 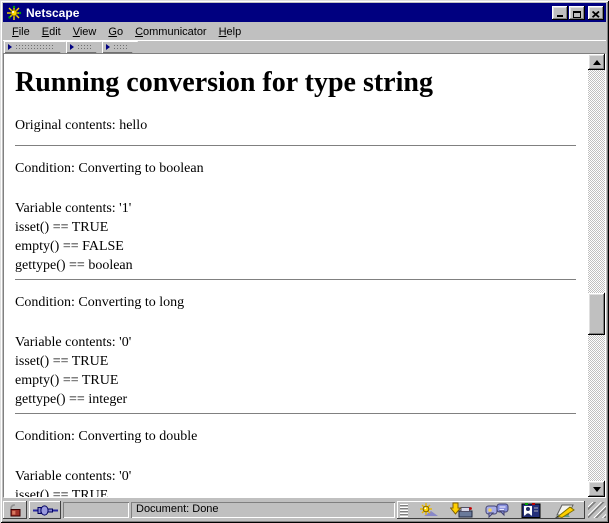 I want to click on composer-button, so click(x=565, y=510).